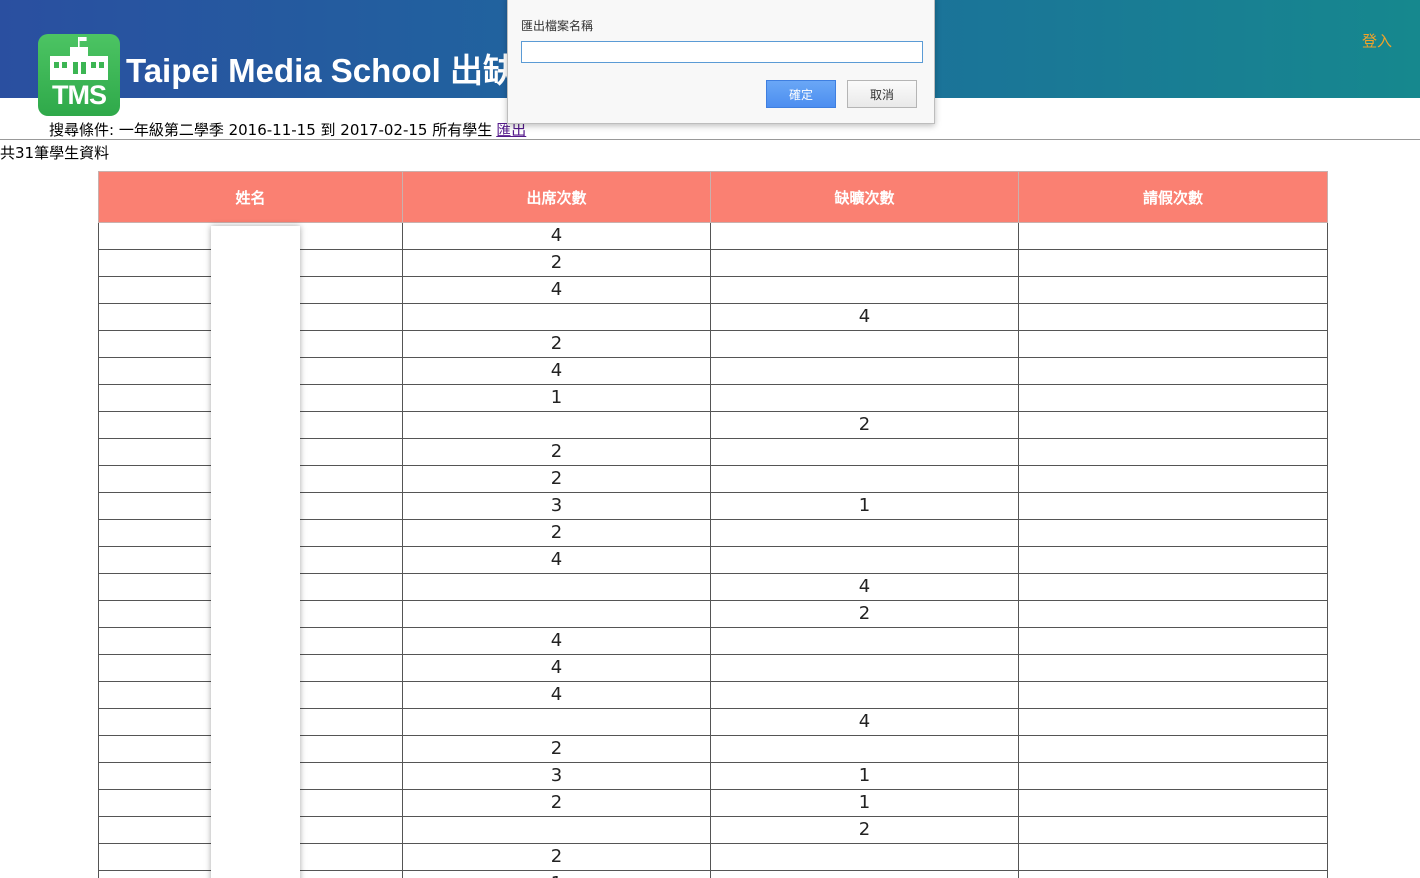 The image size is (1420, 878). Describe the element at coordinates (801, 94) in the screenshot. I see `ok-button: 確定` at that location.